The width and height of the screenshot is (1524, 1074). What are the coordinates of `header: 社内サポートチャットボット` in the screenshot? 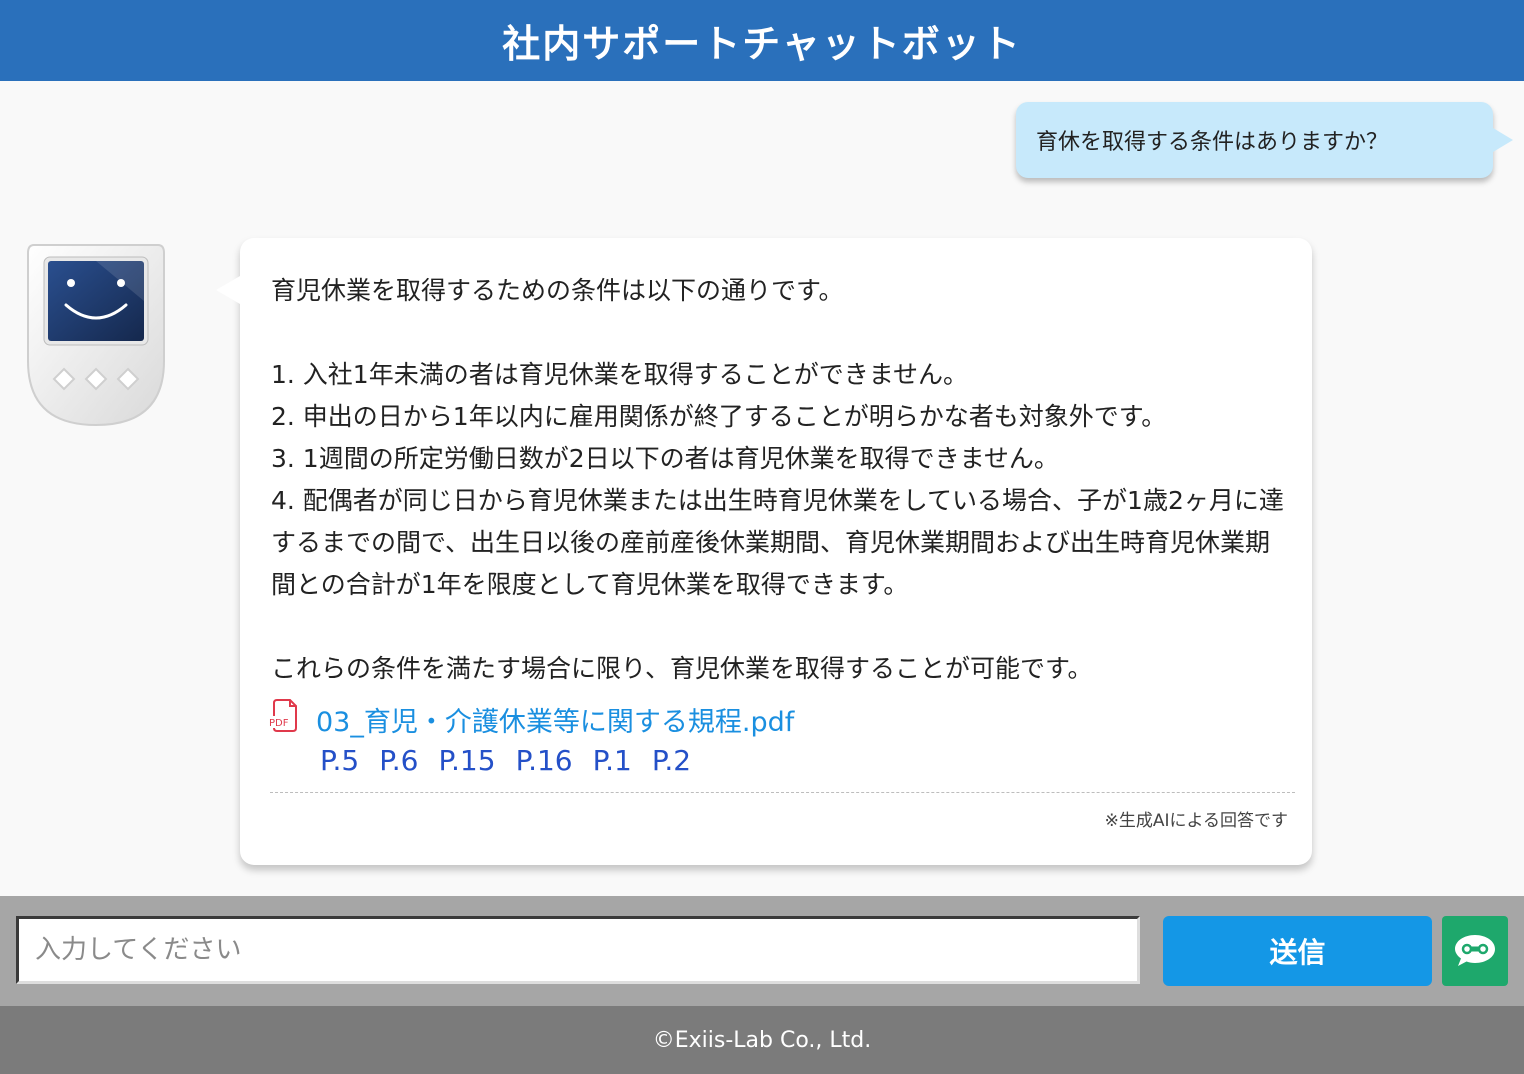 It's located at (762, 40).